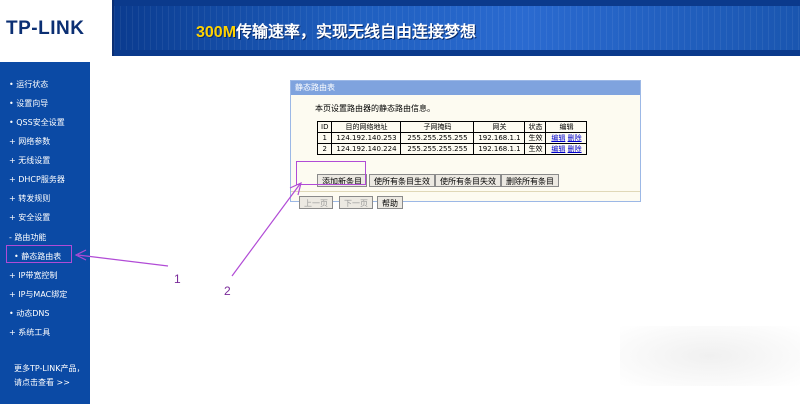 The width and height of the screenshot is (800, 404). Describe the element at coordinates (177, 279) in the screenshot. I see `annotation-label-1: 1` at that location.